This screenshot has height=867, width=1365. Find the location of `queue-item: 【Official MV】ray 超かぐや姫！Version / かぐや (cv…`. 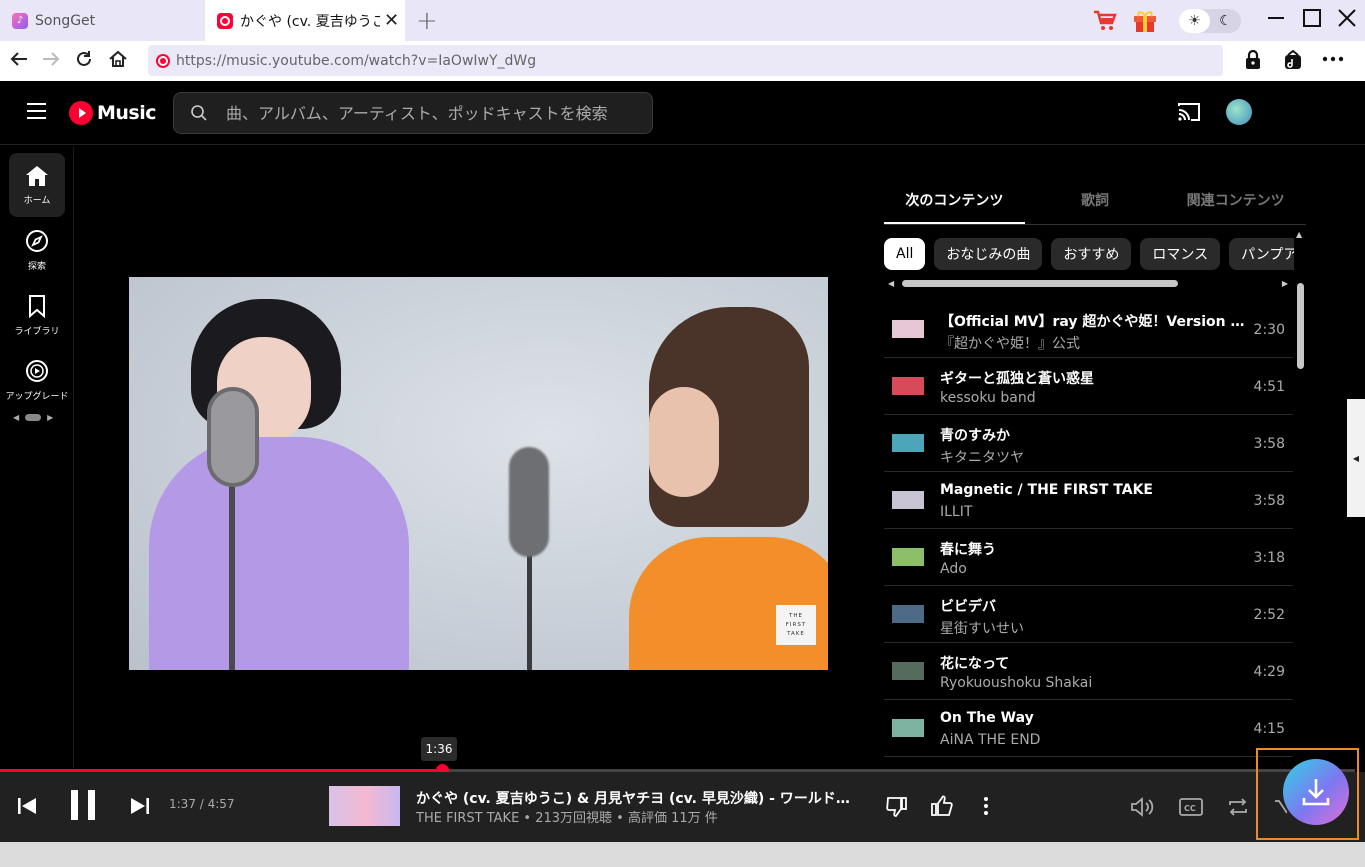

queue-item: 【Official MV】ray 超かぐや姫！Version / かぐや (cv… is located at coordinates (1088, 329).